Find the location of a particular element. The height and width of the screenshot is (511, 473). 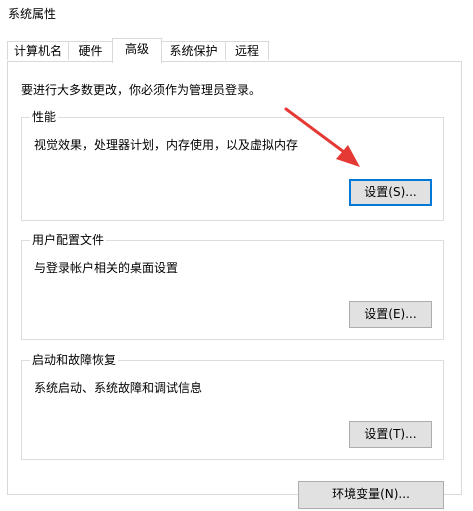

startup-recovery-description: 系统启动、系统故障和调试信息 is located at coordinates (118, 388).